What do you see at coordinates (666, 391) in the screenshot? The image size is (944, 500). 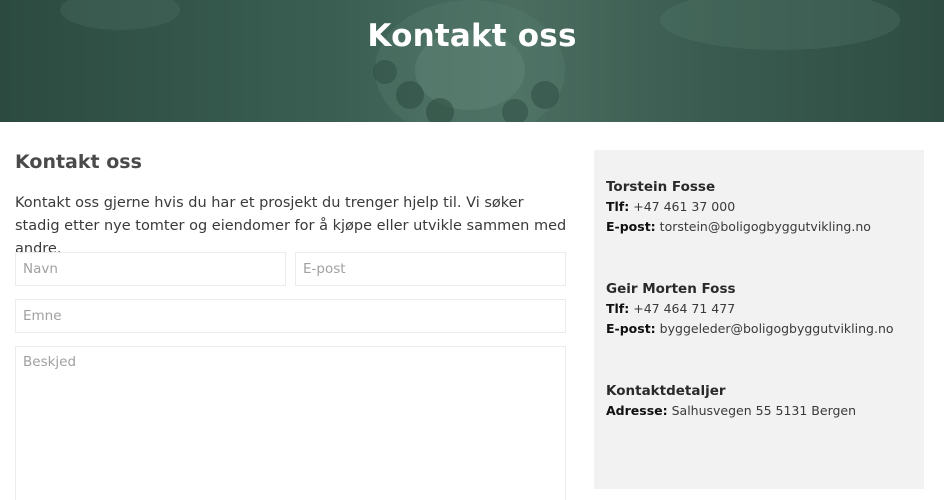 I see `details-heading: Kontaktdetaljer` at bounding box center [666, 391].